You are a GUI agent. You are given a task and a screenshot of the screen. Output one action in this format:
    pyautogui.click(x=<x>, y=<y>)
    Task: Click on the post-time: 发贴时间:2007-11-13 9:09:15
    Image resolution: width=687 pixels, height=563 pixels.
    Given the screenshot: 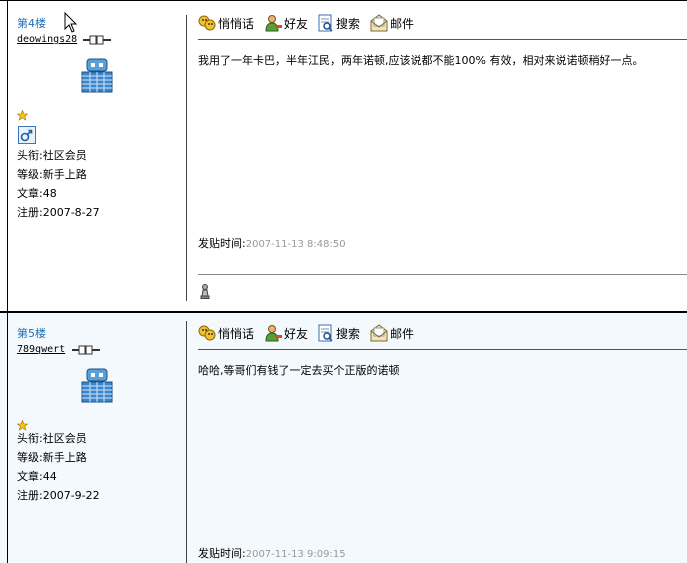 What is the action you would take?
    pyautogui.click(x=272, y=553)
    